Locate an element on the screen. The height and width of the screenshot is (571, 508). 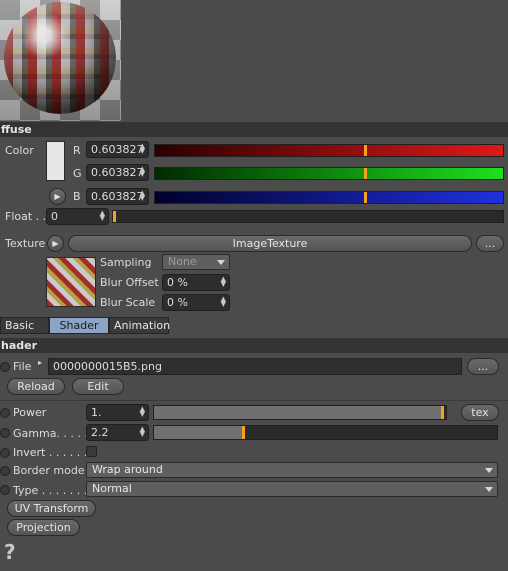
divider is located at coordinates (254, 400).